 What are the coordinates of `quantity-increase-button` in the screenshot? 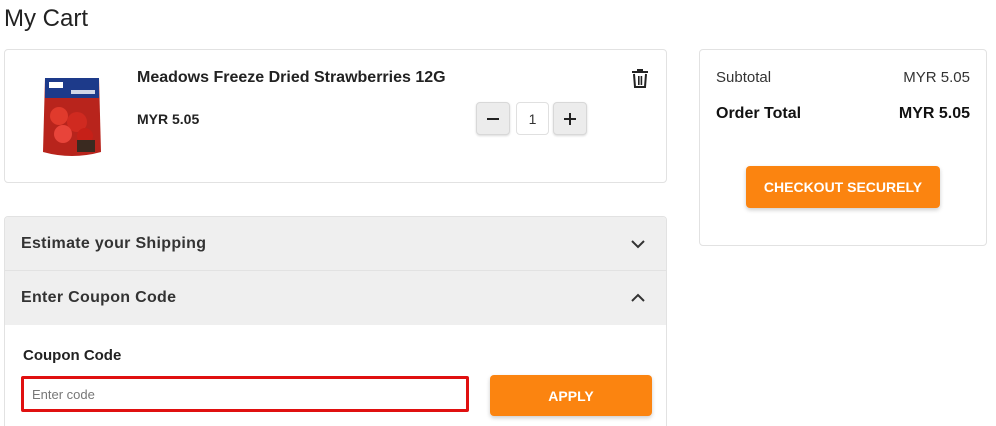 It's located at (570, 118).